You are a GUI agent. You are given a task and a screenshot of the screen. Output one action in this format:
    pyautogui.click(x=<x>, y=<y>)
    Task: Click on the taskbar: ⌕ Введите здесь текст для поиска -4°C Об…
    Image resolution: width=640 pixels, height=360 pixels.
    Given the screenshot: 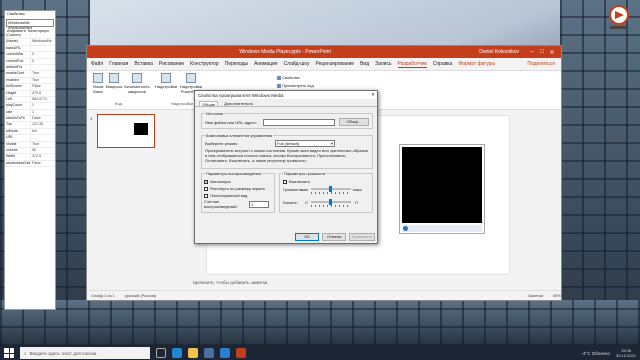 What is the action you would take?
    pyautogui.click(x=320, y=353)
    